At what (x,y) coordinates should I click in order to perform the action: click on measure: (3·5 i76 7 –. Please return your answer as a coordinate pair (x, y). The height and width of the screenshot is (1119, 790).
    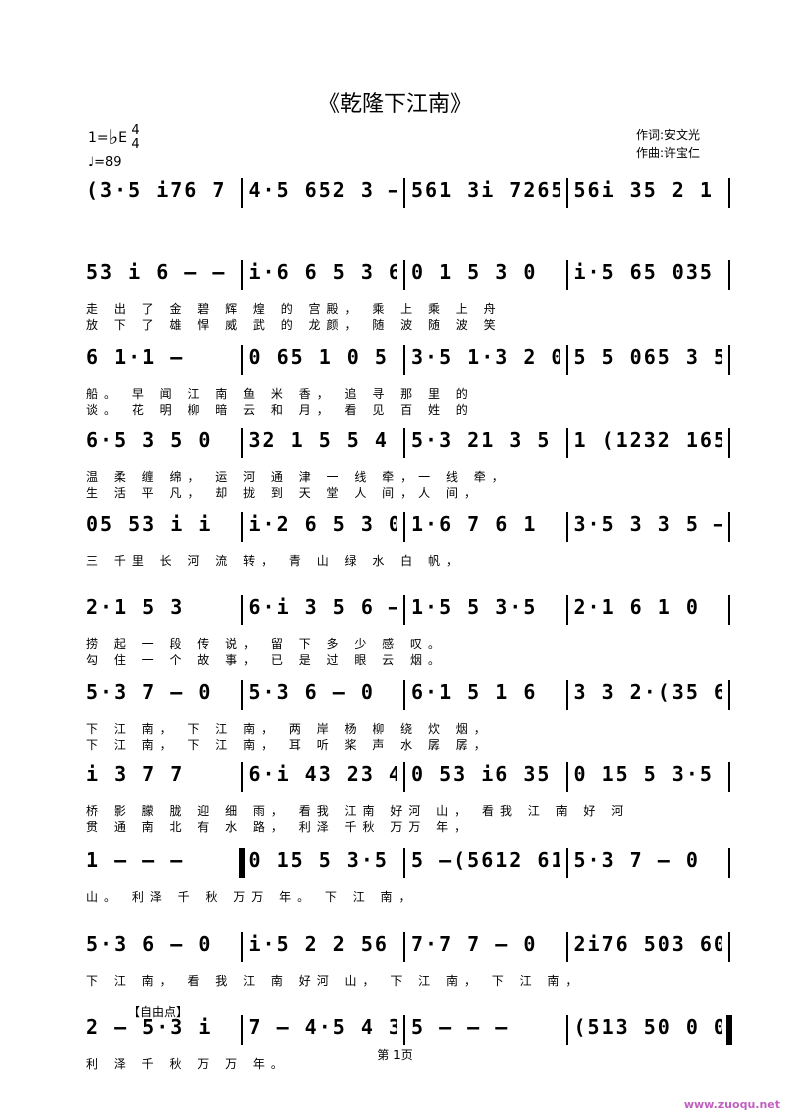
    Looking at the image, I should click on (160, 190).